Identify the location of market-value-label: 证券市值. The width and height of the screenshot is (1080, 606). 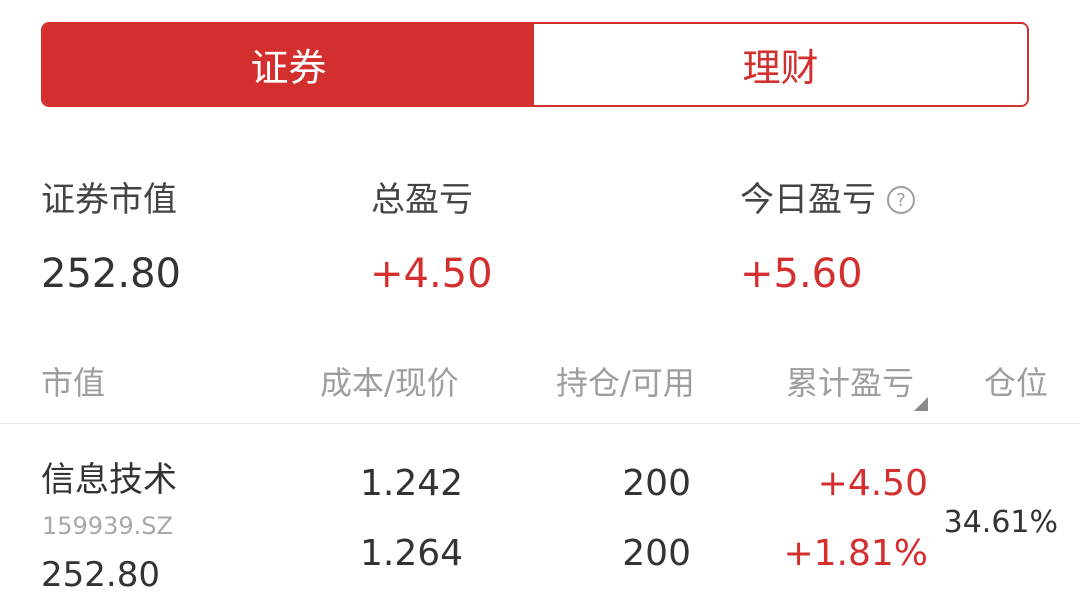
(109, 200).